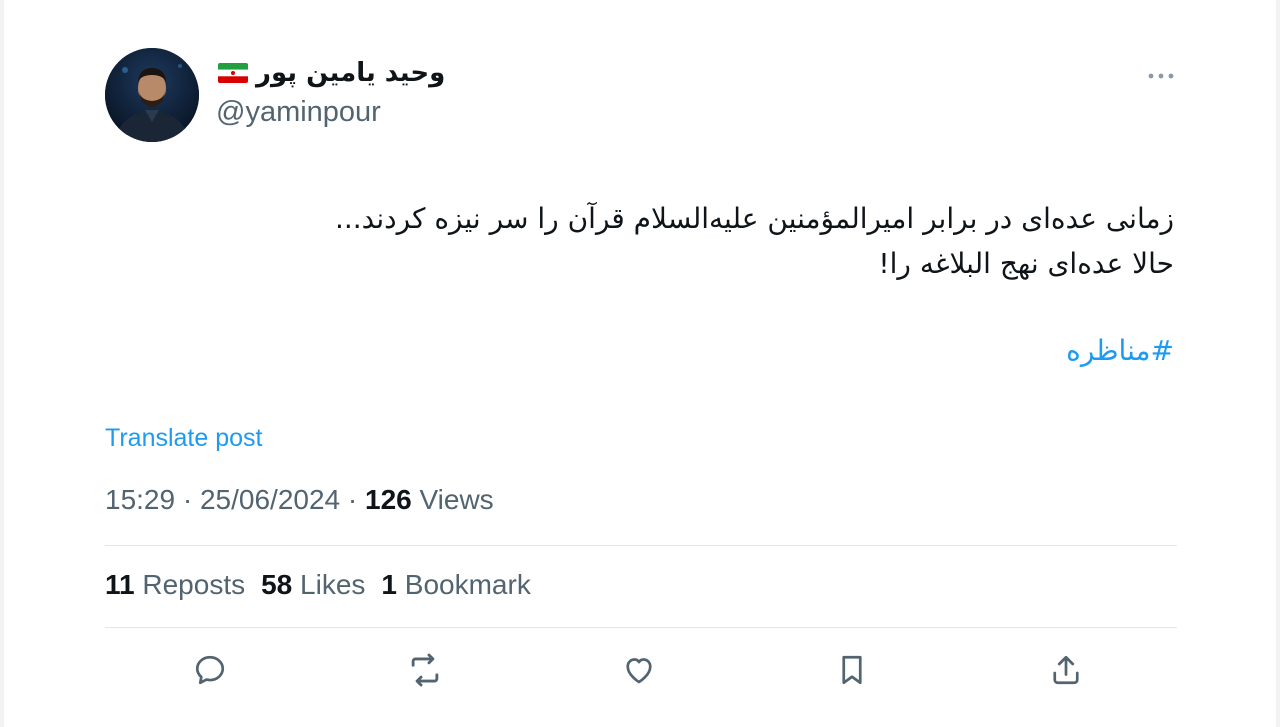 The width and height of the screenshot is (1280, 727). I want to click on repost-button, so click(425, 670).